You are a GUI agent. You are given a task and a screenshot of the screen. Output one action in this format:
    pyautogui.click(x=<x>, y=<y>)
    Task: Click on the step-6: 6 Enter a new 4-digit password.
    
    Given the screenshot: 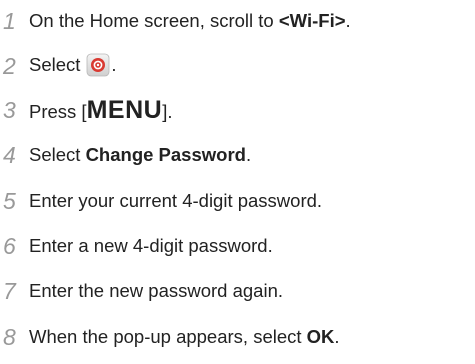 What is the action you would take?
    pyautogui.click(x=136, y=246)
    